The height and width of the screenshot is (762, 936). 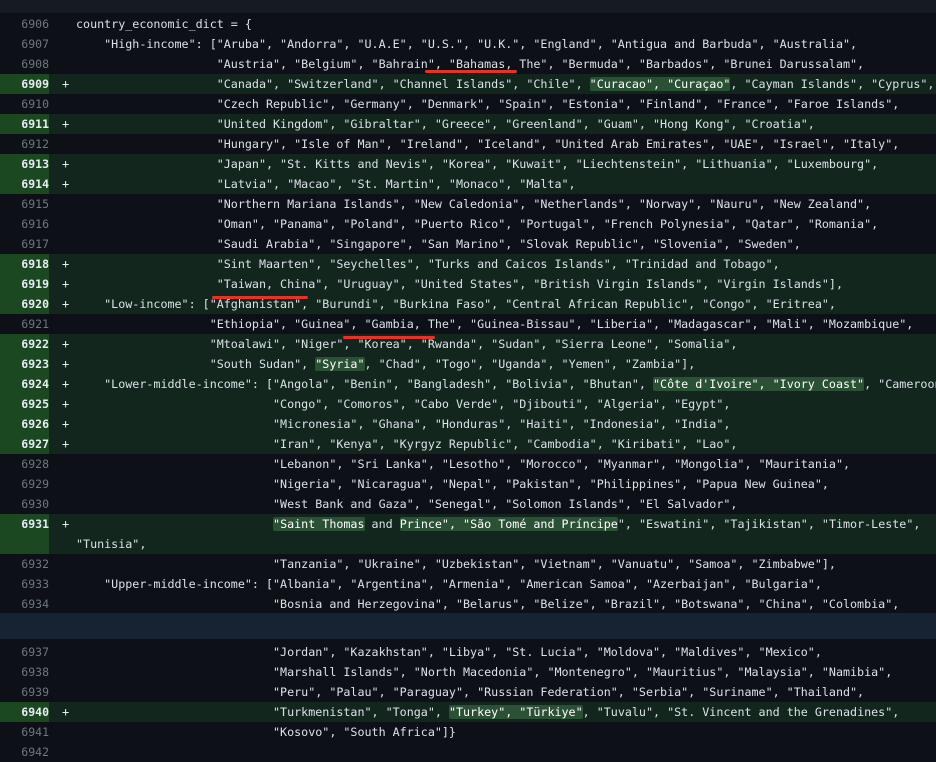 I want to click on line-number: 6932, so click(x=24, y=564).